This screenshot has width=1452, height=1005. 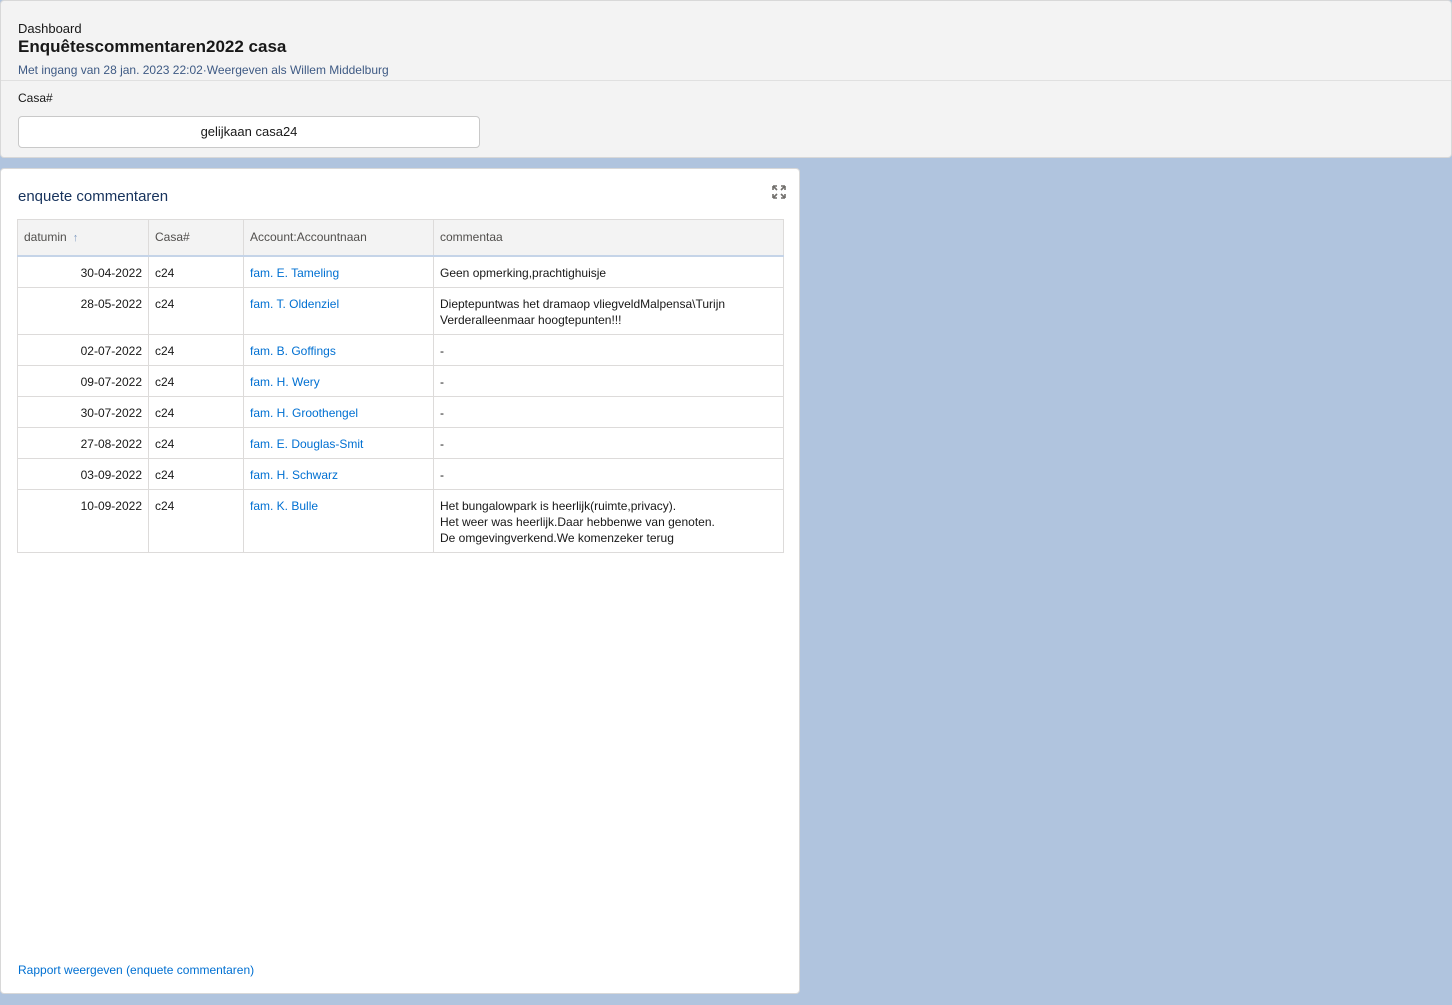 What do you see at coordinates (338, 238) in the screenshot?
I see `column-header-account: Account:Accountnaan` at bounding box center [338, 238].